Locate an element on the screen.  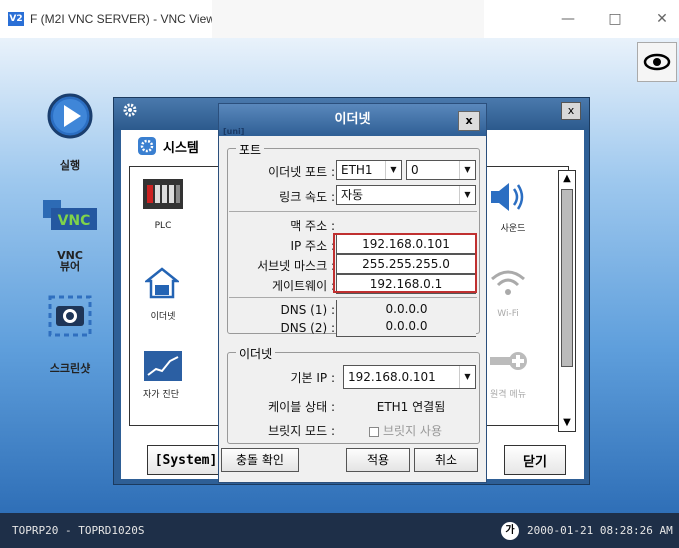
highlight-annotation is located at coordinates (405, 263).